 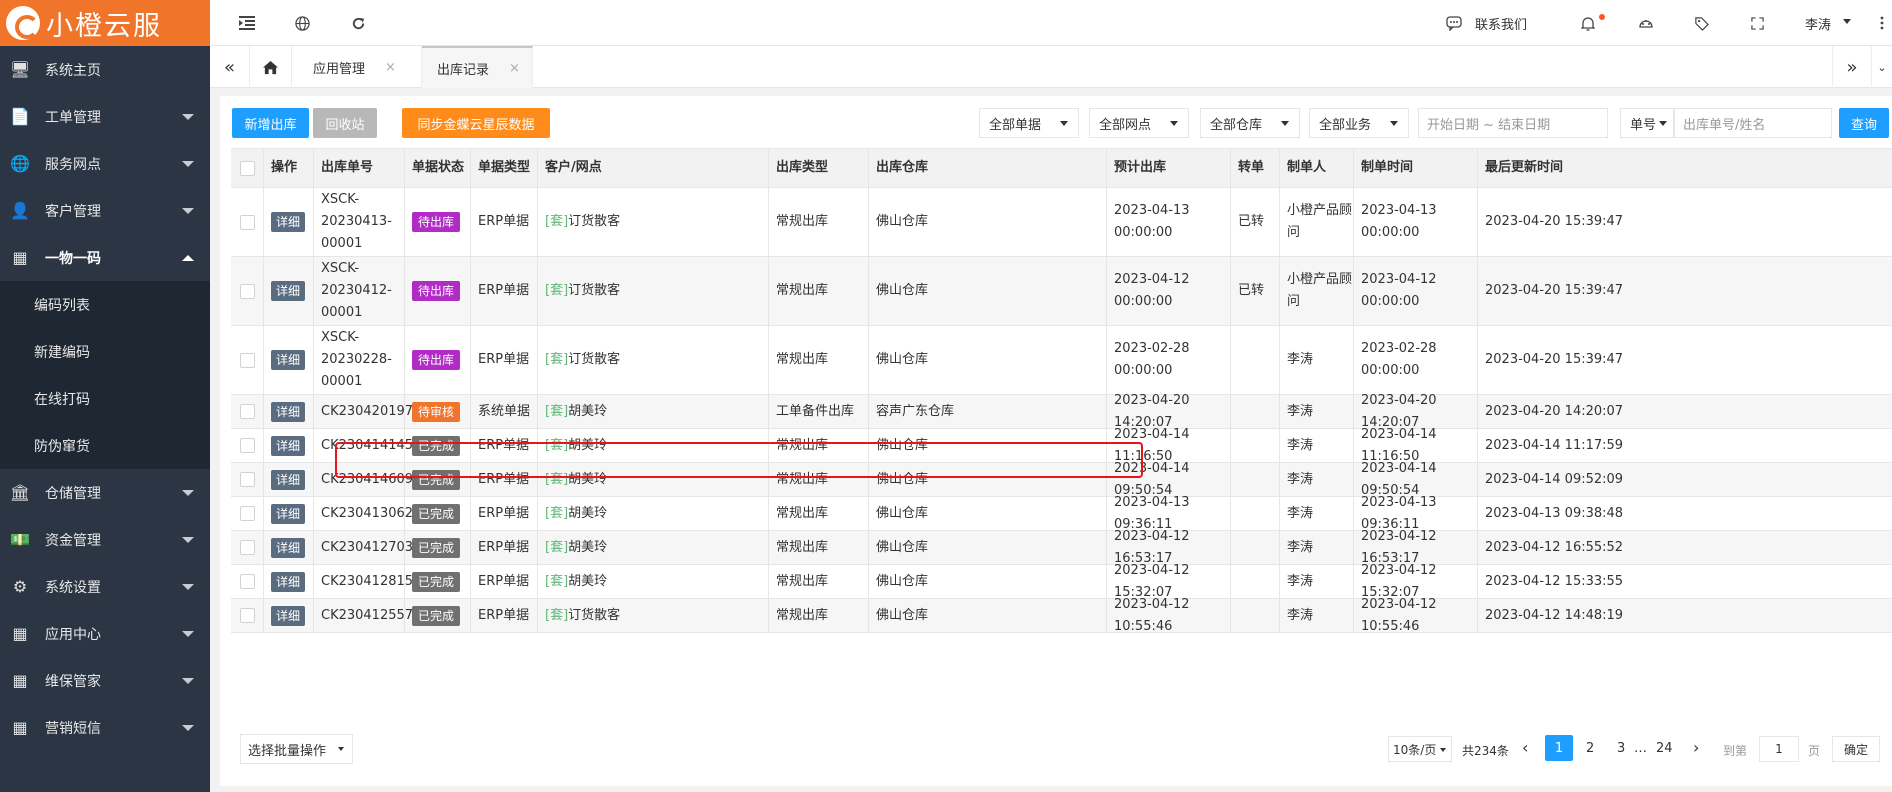 What do you see at coordinates (1852, 67) in the screenshot?
I see `tabs-scroll-right-icon: »` at bounding box center [1852, 67].